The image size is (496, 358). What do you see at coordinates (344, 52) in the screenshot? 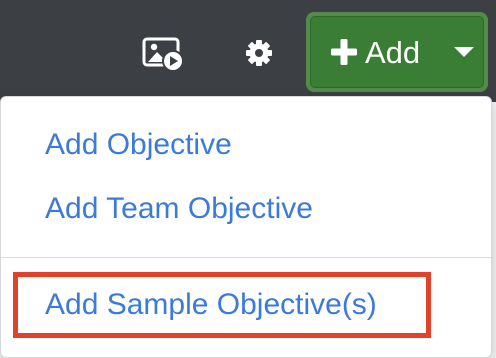
I see `plus-icon` at bounding box center [344, 52].